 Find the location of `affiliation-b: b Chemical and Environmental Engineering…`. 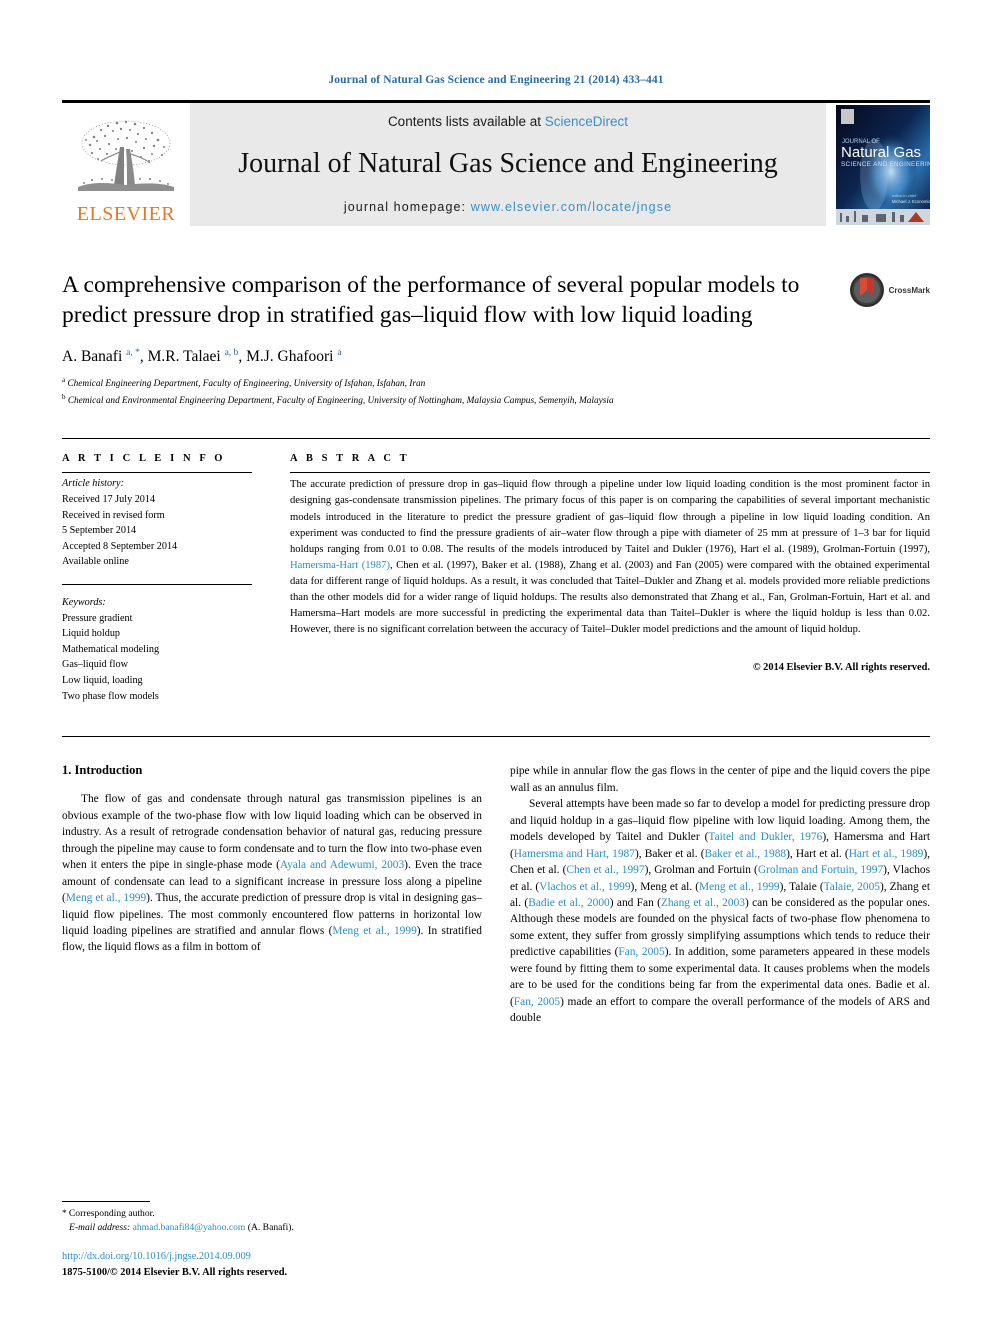

affiliation-b: b Chemical and Environmental Engineering… is located at coordinates (338, 399).